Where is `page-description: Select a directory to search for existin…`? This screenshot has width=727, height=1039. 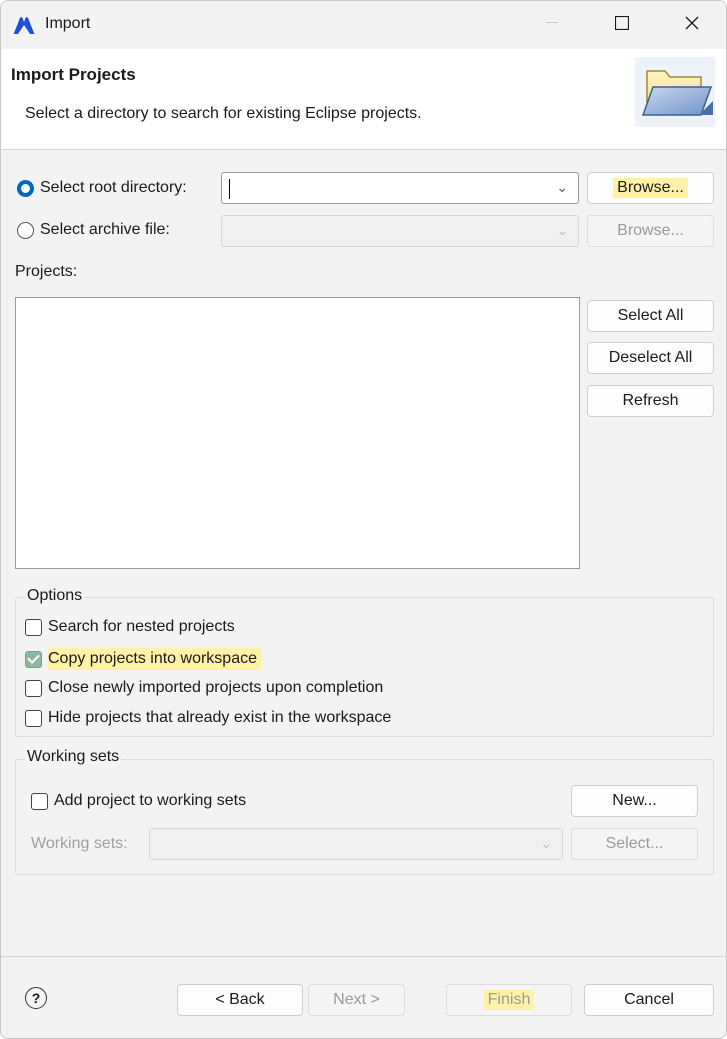 page-description: Select a directory to search for existin… is located at coordinates (223, 113).